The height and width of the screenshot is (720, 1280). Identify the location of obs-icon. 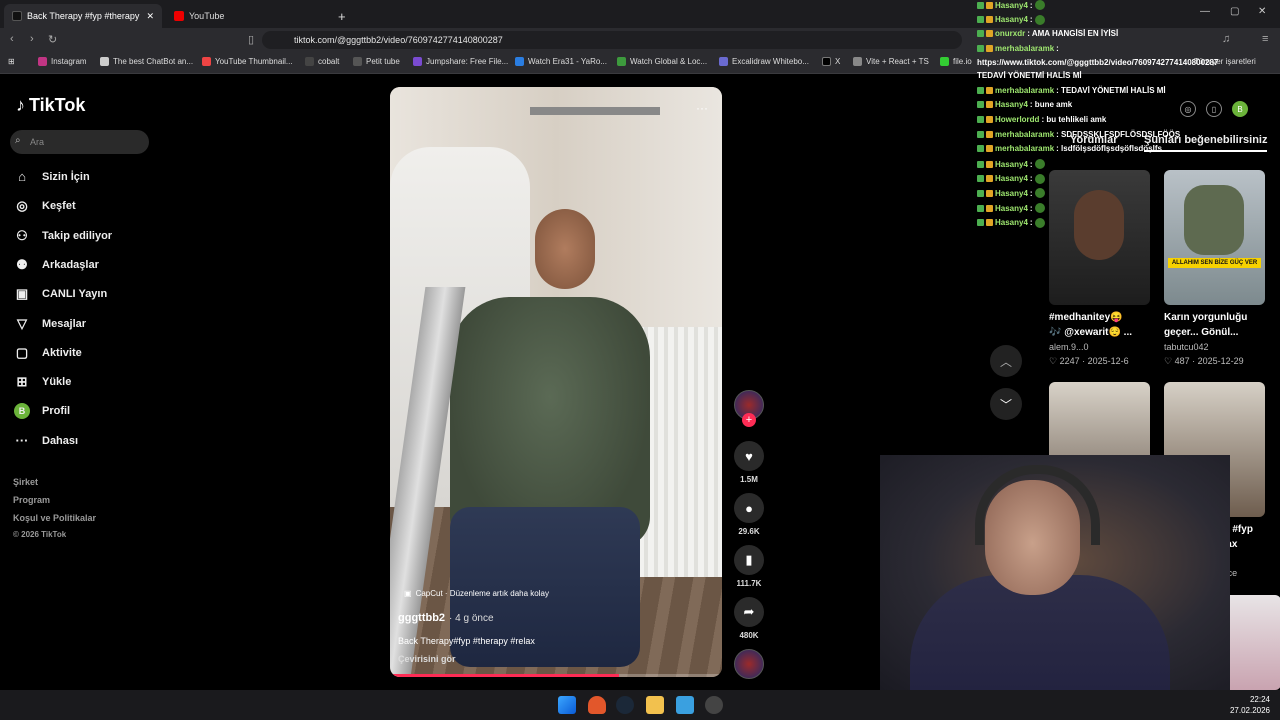
(714, 705).